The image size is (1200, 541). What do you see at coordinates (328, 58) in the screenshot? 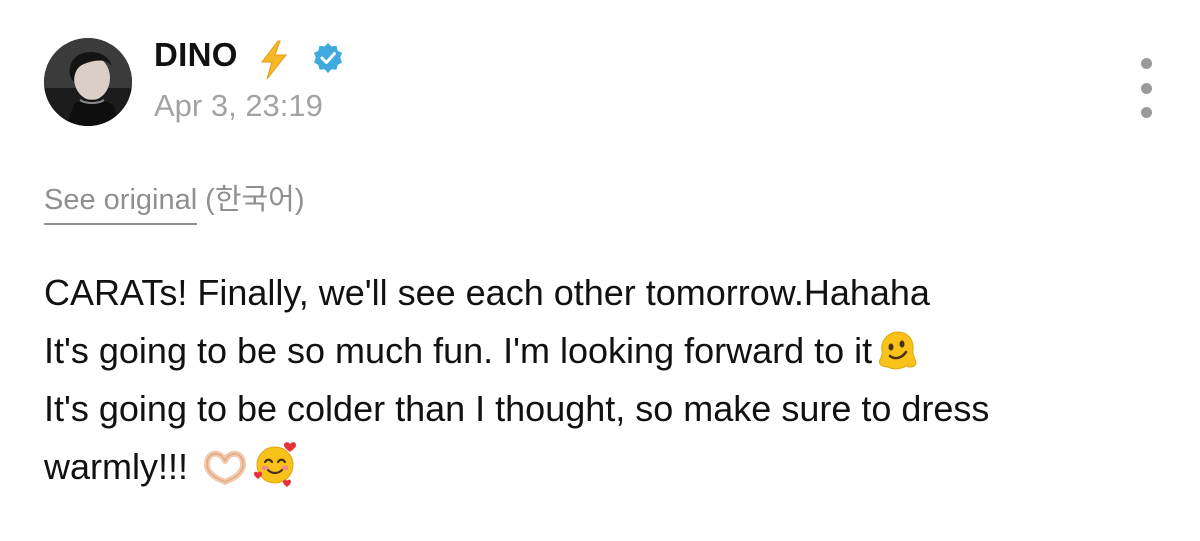
I see `verified-badge-icon` at bounding box center [328, 58].